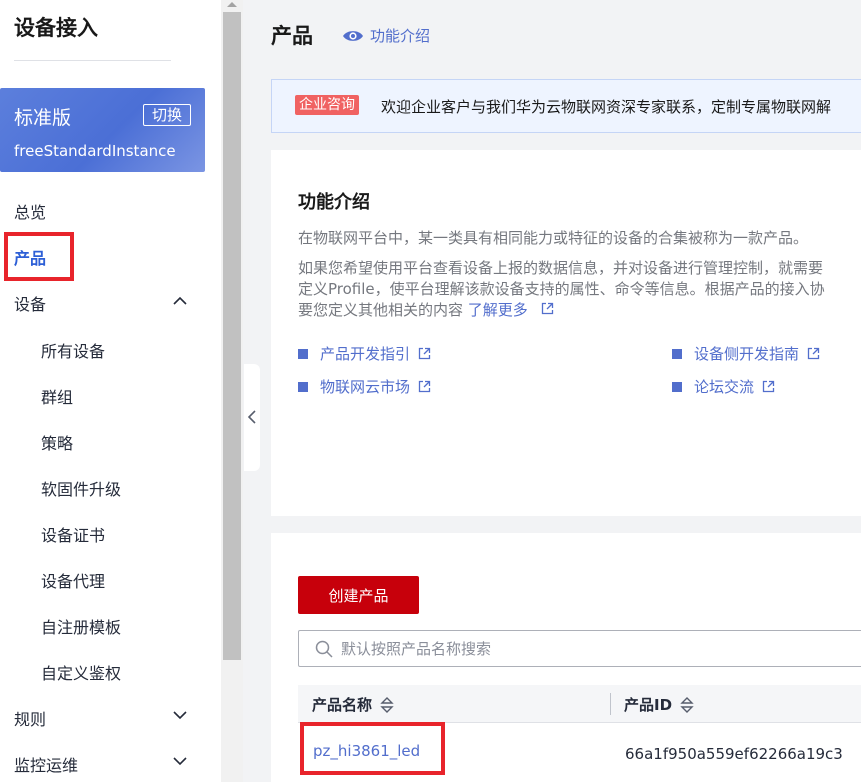 The width and height of the screenshot is (861, 782). Describe the element at coordinates (232, 4) in the screenshot. I see `scroll-up-arrow-icon` at that location.